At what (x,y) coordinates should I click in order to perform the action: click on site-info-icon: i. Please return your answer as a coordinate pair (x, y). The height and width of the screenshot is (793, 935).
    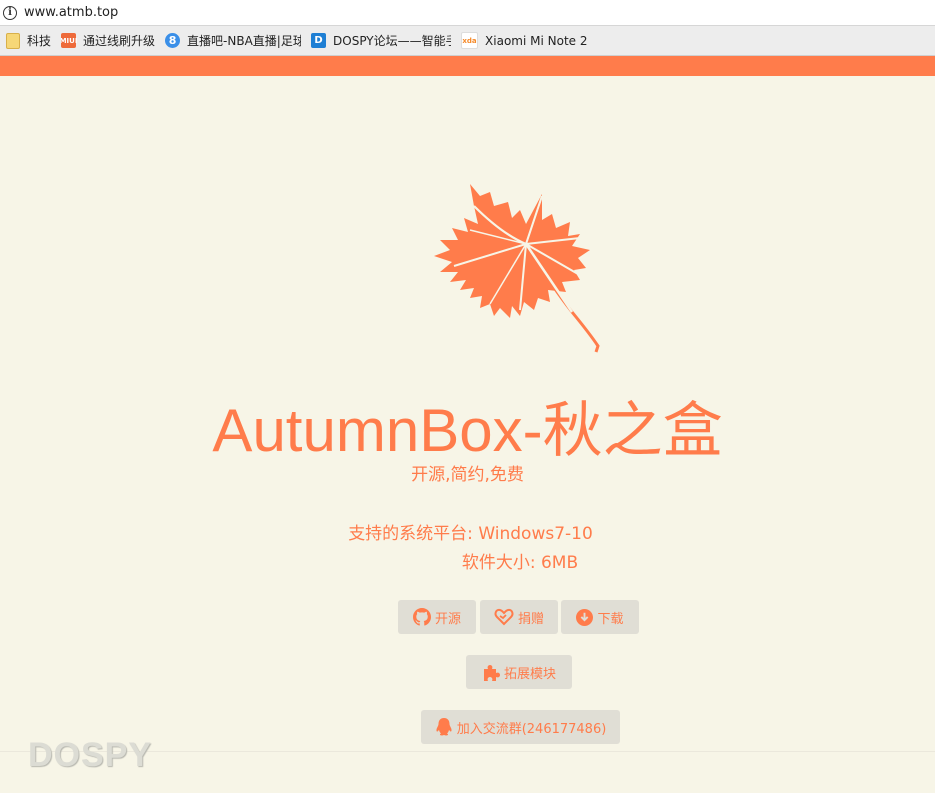
    Looking at the image, I should click on (10, 12).